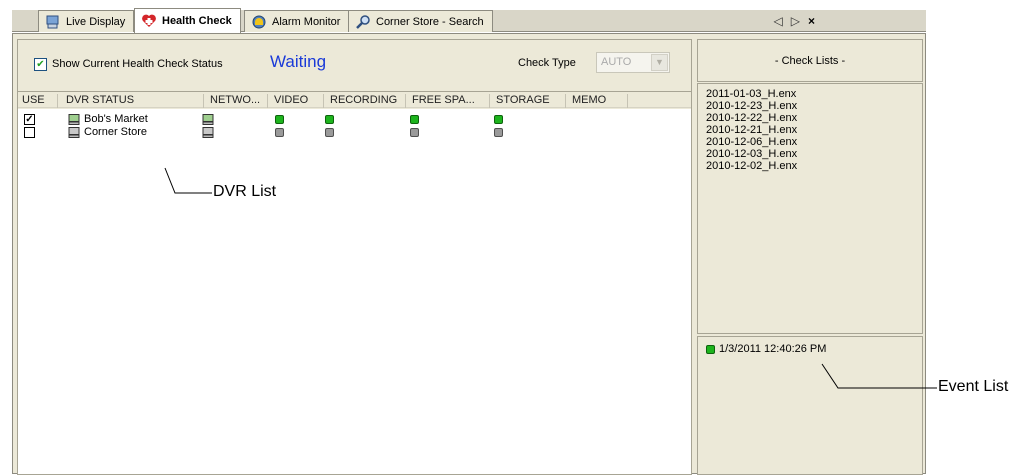 The height and width of the screenshot is (475, 1033). What do you see at coordinates (259, 22) in the screenshot?
I see `alarm-monitor-icon` at bounding box center [259, 22].